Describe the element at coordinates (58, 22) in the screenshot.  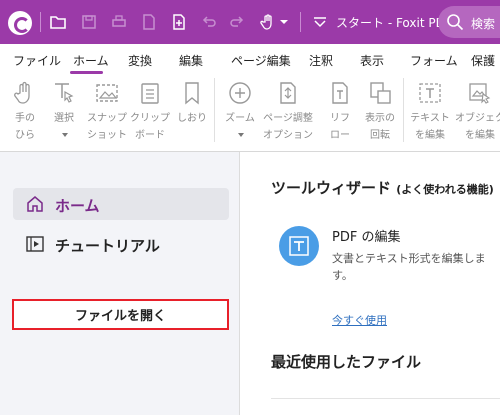
I see `open-folder-icon` at that location.